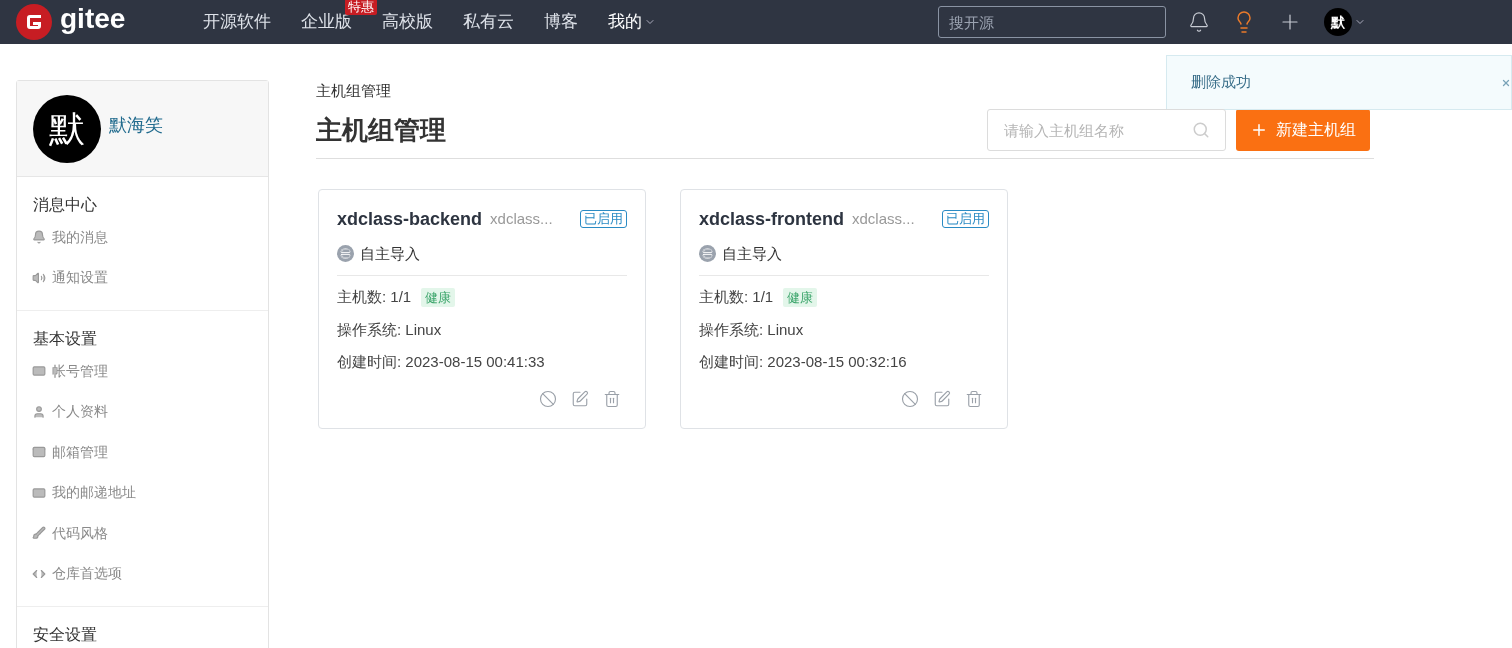  Describe the element at coordinates (1052, 22) in the screenshot. I see `search-field: 搜开源` at that location.